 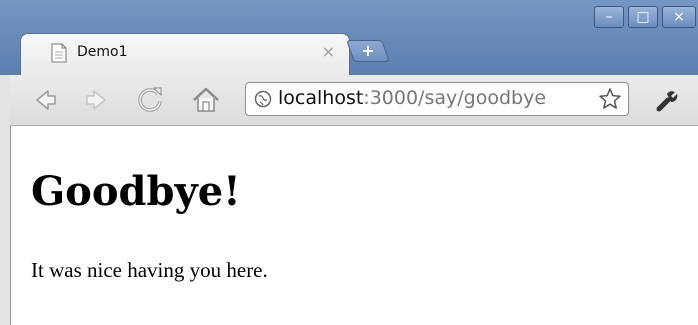 What do you see at coordinates (321, 98) in the screenshot?
I see `url-host: localhost` at bounding box center [321, 98].